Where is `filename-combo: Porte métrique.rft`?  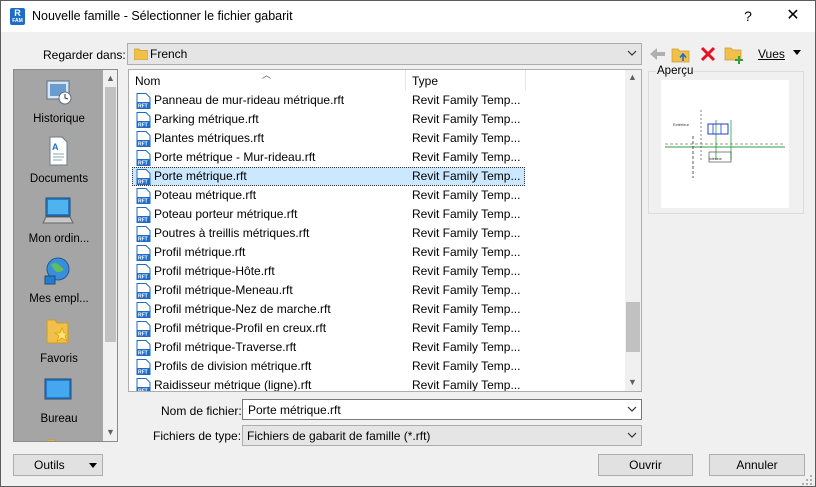 filename-combo: Porte métrique.rft is located at coordinates (442, 409).